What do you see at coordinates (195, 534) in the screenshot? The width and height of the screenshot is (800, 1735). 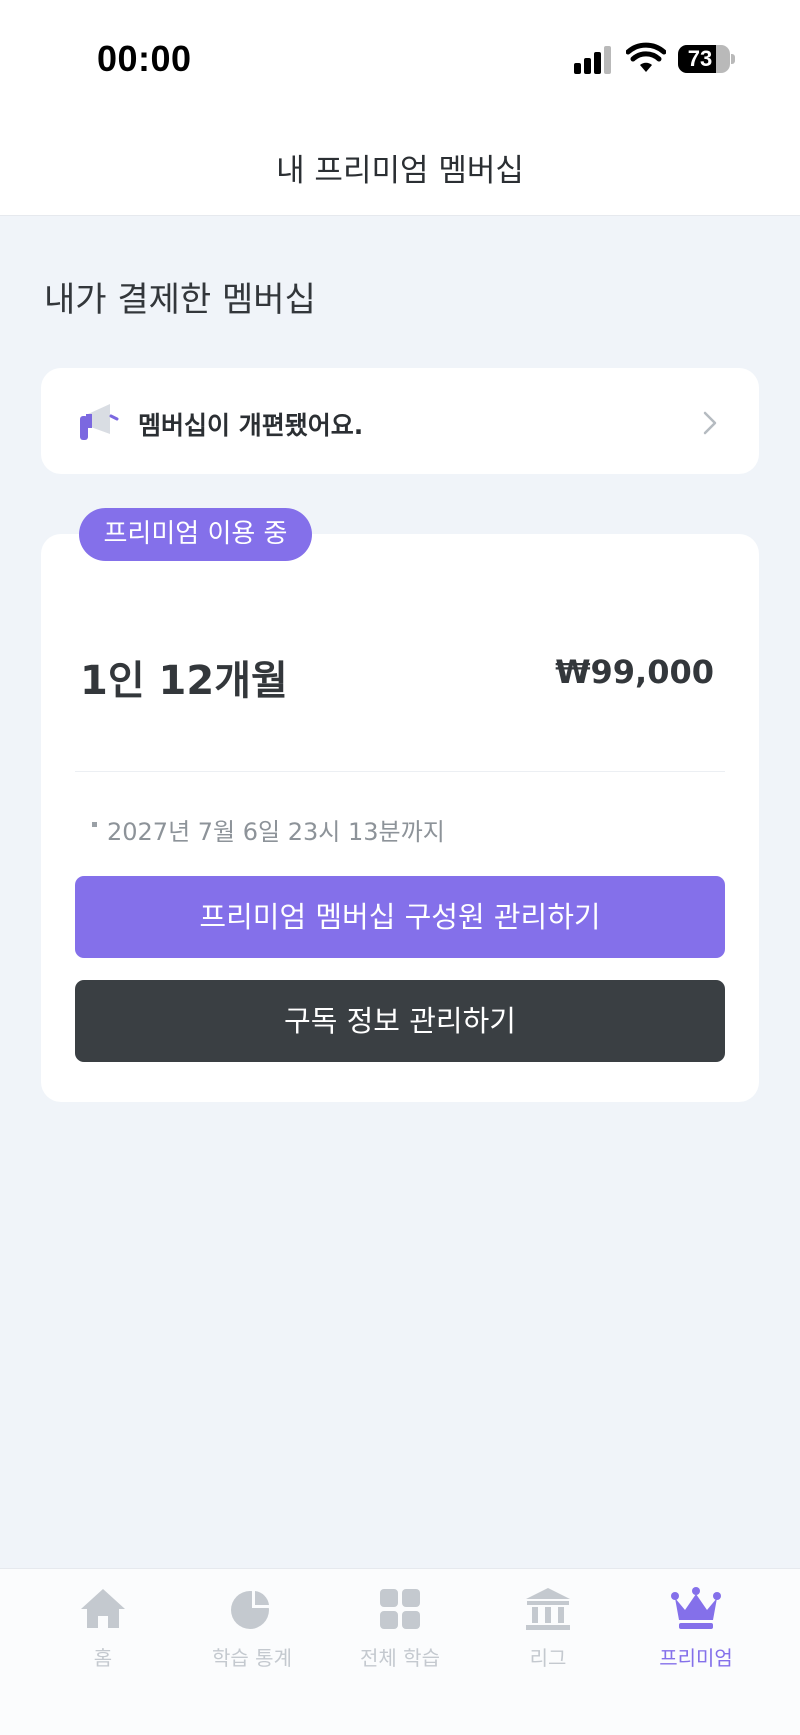 I see `status-badge: 프리미엄 이용 중` at bounding box center [195, 534].